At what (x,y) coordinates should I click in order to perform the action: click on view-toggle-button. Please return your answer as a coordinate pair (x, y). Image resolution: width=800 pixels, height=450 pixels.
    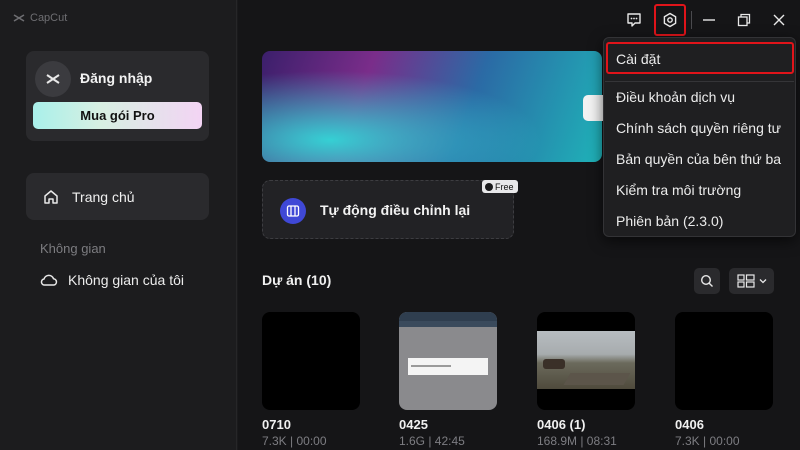
    Looking at the image, I should click on (751, 281).